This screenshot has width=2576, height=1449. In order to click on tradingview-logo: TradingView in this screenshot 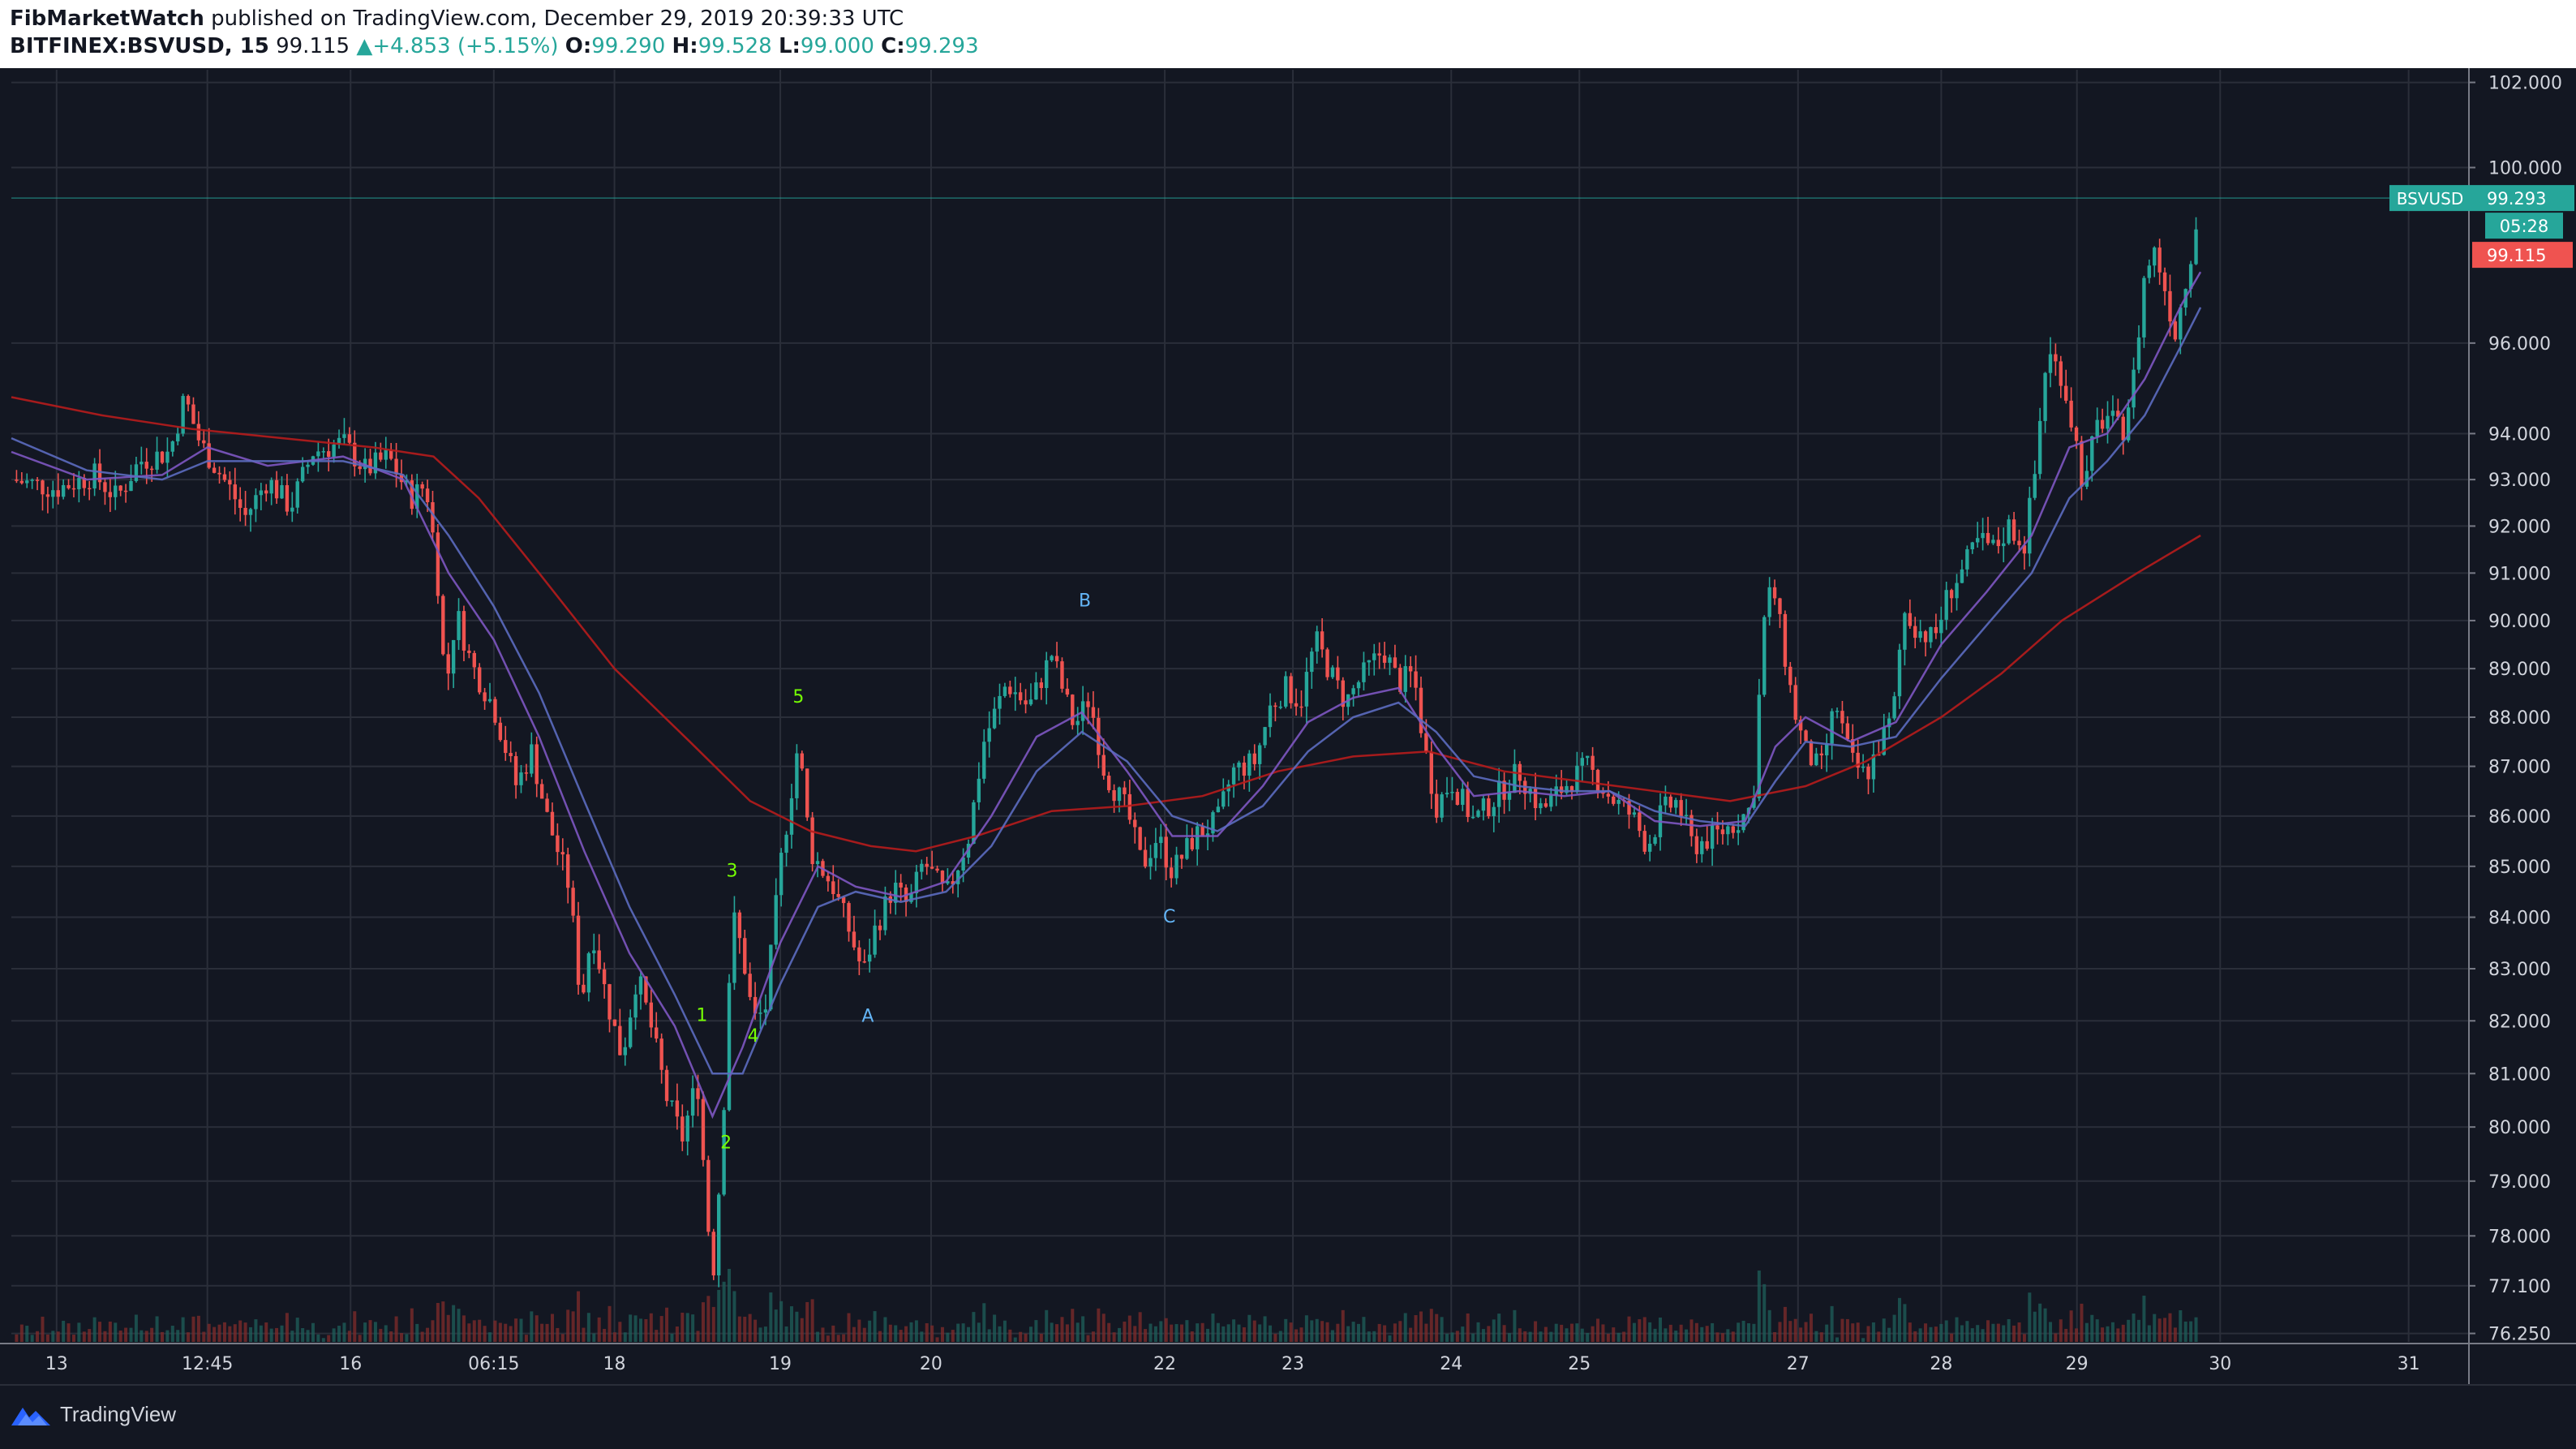, I will do `click(93, 1415)`.